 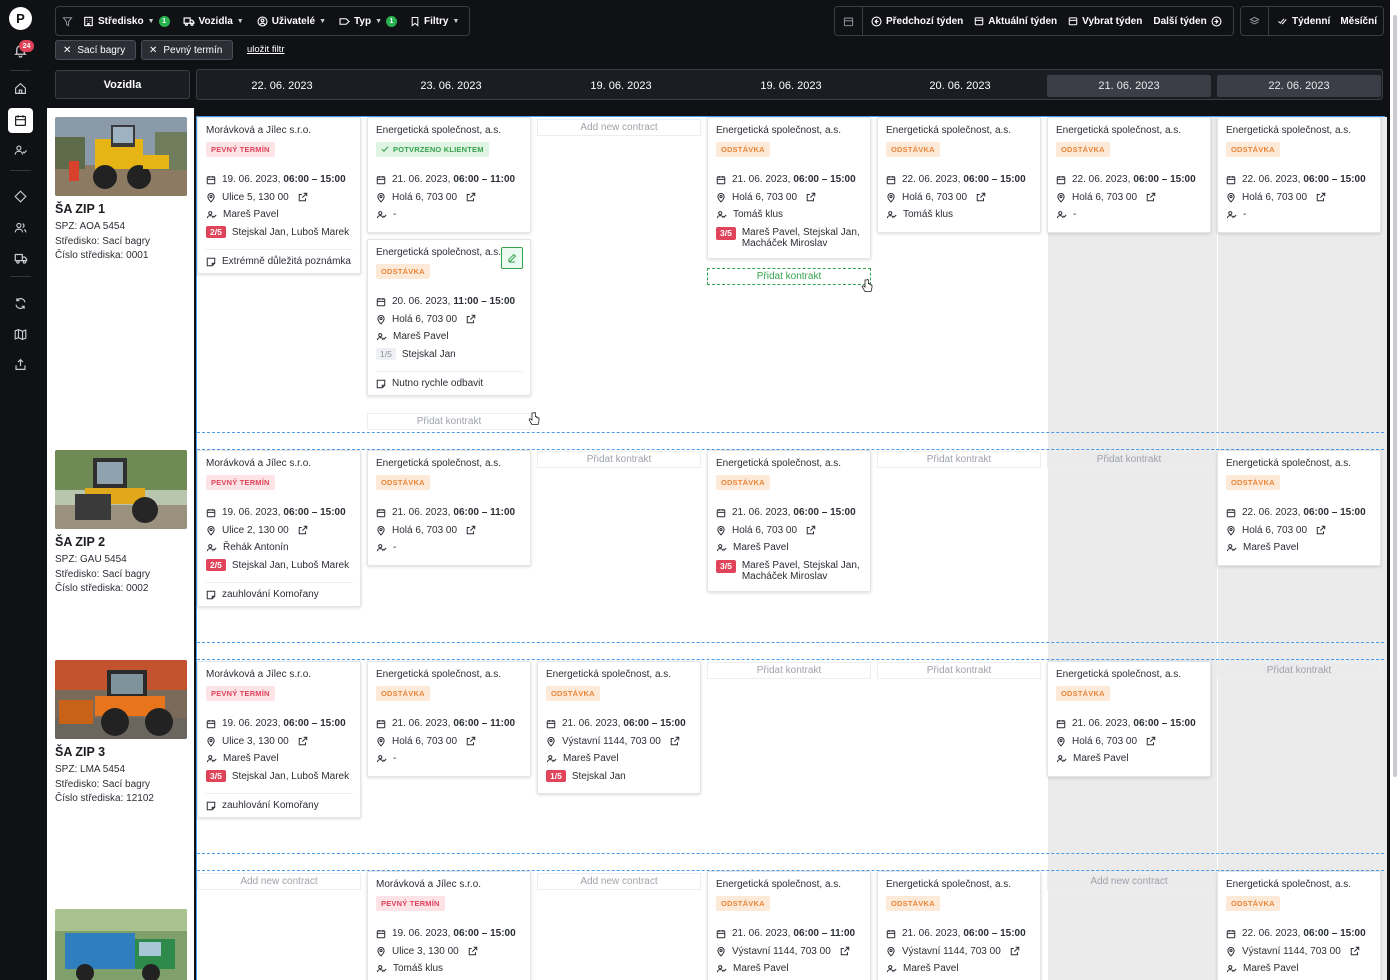 What do you see at coordinates (421, 934) in the screenshot?
I see `date-text: 19. 06. 2023,` at bounding box center [421, 934].